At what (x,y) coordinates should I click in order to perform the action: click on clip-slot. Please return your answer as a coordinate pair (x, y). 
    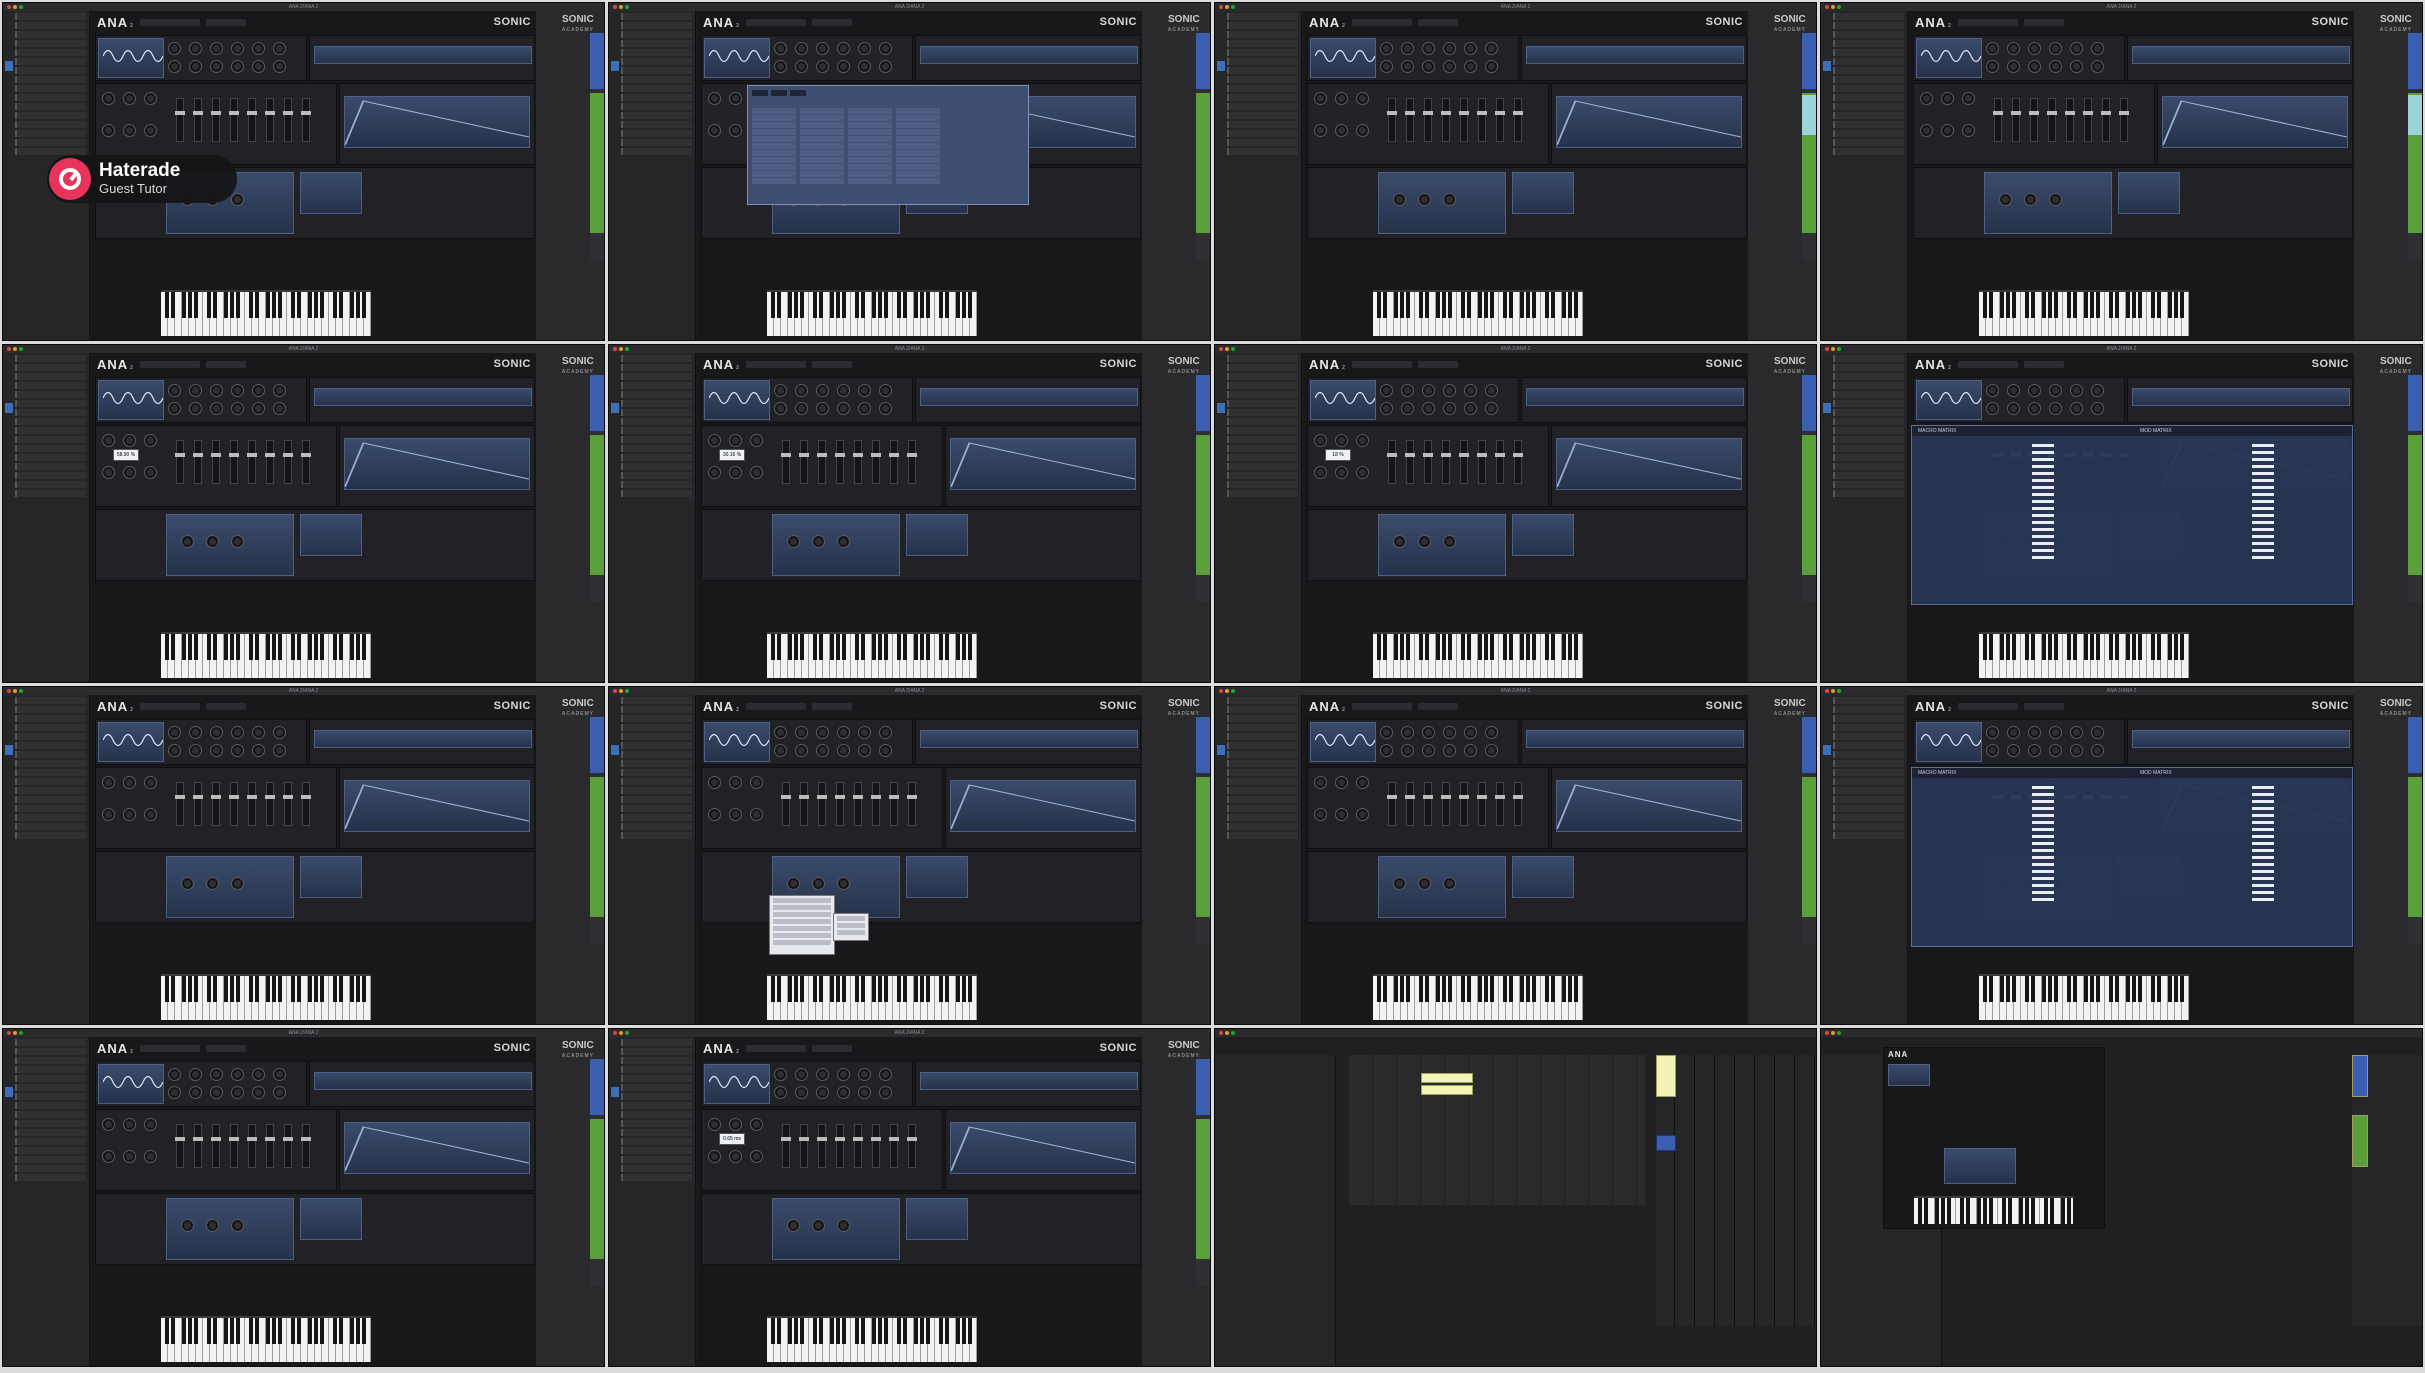
    Looking at the image, I should click on (1666, 1076).